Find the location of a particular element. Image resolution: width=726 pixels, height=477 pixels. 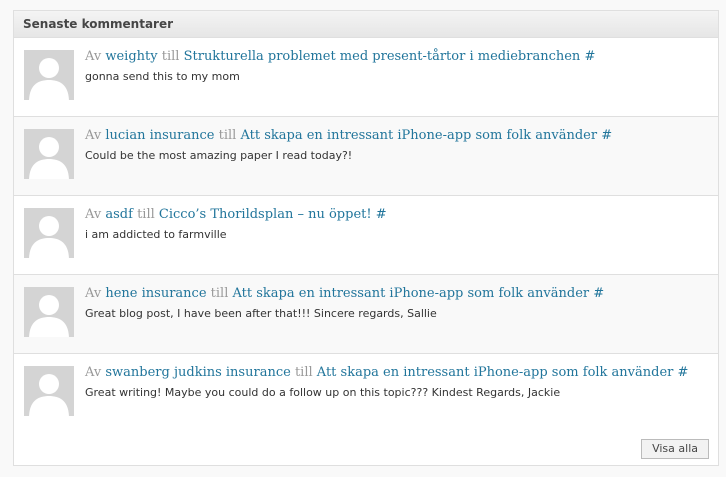

widget-title: Senaste kommentarer is located at coordinates (366, 24).